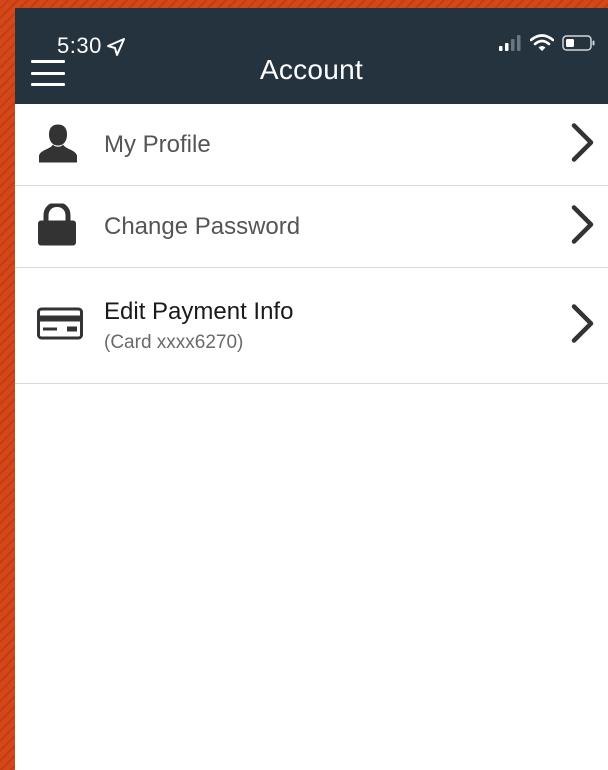 This screenshot has width=608, height=770. Describe the element at coordinates (578, 43) in the screenshot. I see `battery-icon` at that location.